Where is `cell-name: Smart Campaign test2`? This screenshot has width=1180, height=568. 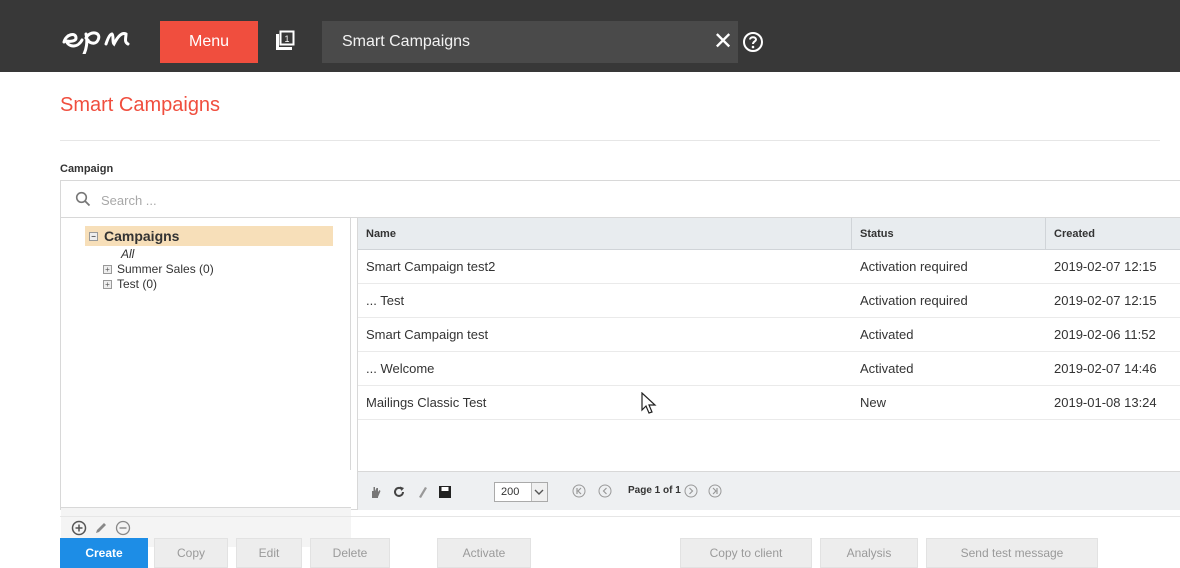 cell-name: Smart Campaign test2 is located at coordinates (431, 266).